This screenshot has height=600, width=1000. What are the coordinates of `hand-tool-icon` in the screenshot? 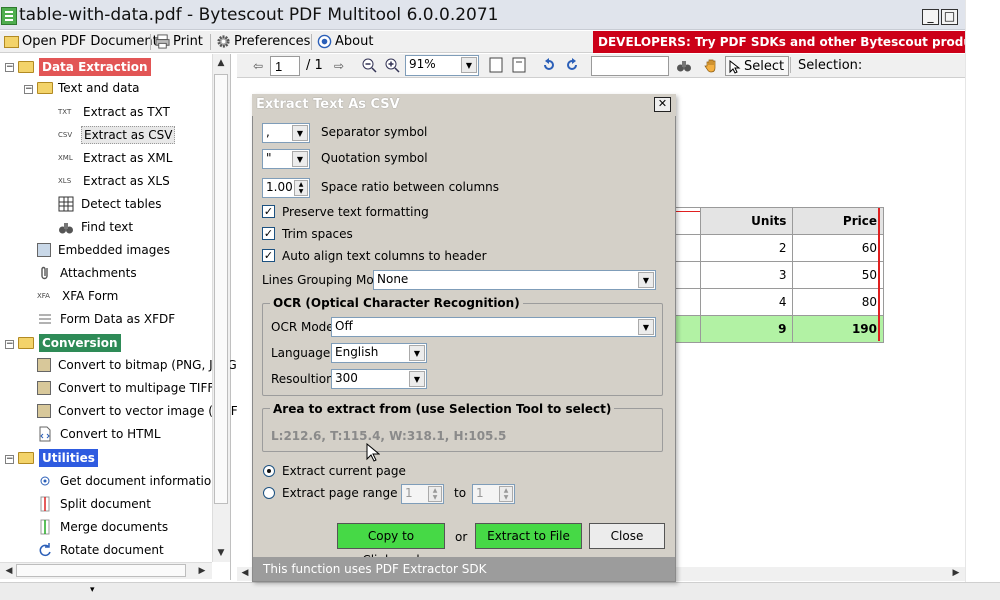 It's located at (711, 66).